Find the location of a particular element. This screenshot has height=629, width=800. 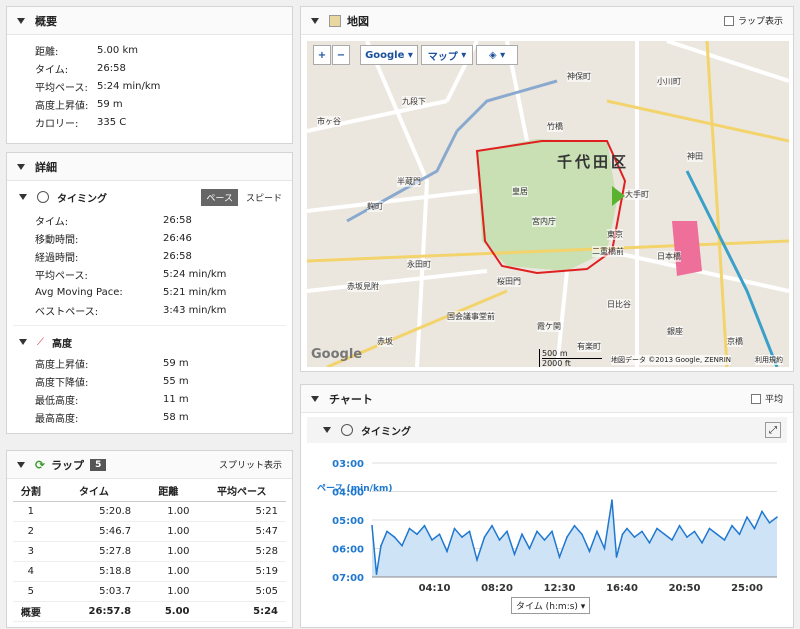

stat-value: 3:43 min/km is located at coordinates (195, 310).